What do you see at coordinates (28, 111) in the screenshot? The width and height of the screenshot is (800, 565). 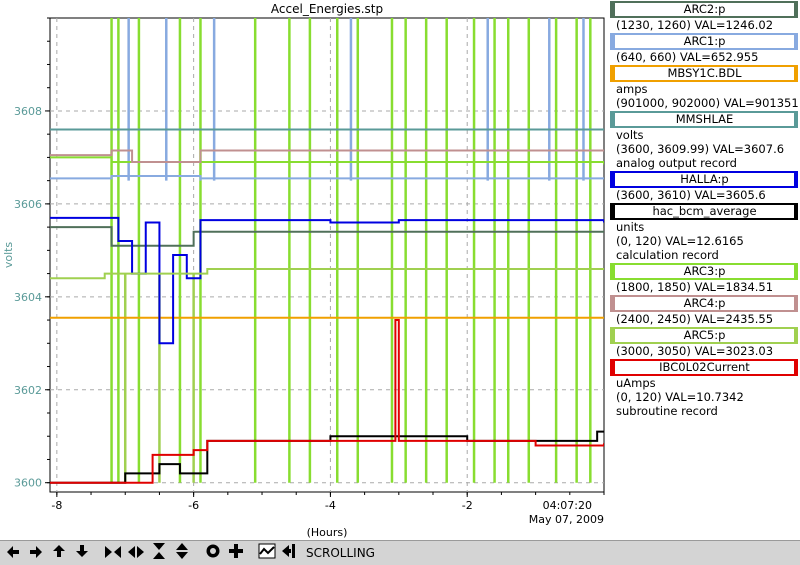 I see `y-tick-label: 3608` at bounding box center [28, 111].